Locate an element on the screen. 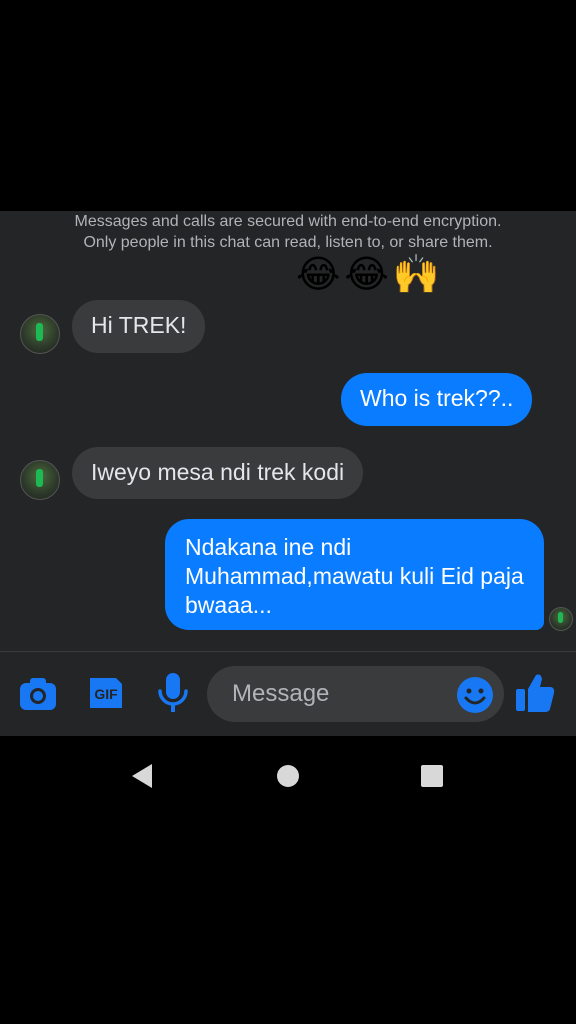 This screenshot has width=576, height=1024. home-icon is located at coordinates (288, 776).